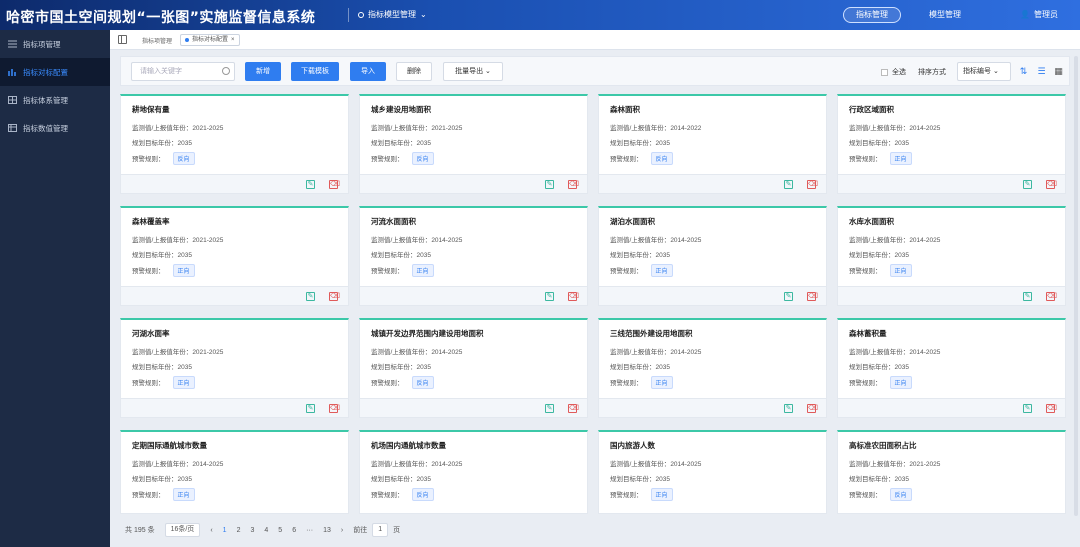  Describe the element at coordinates (1041, 71) in the screenshot. I see `list-view-icon: ☰` at that location.